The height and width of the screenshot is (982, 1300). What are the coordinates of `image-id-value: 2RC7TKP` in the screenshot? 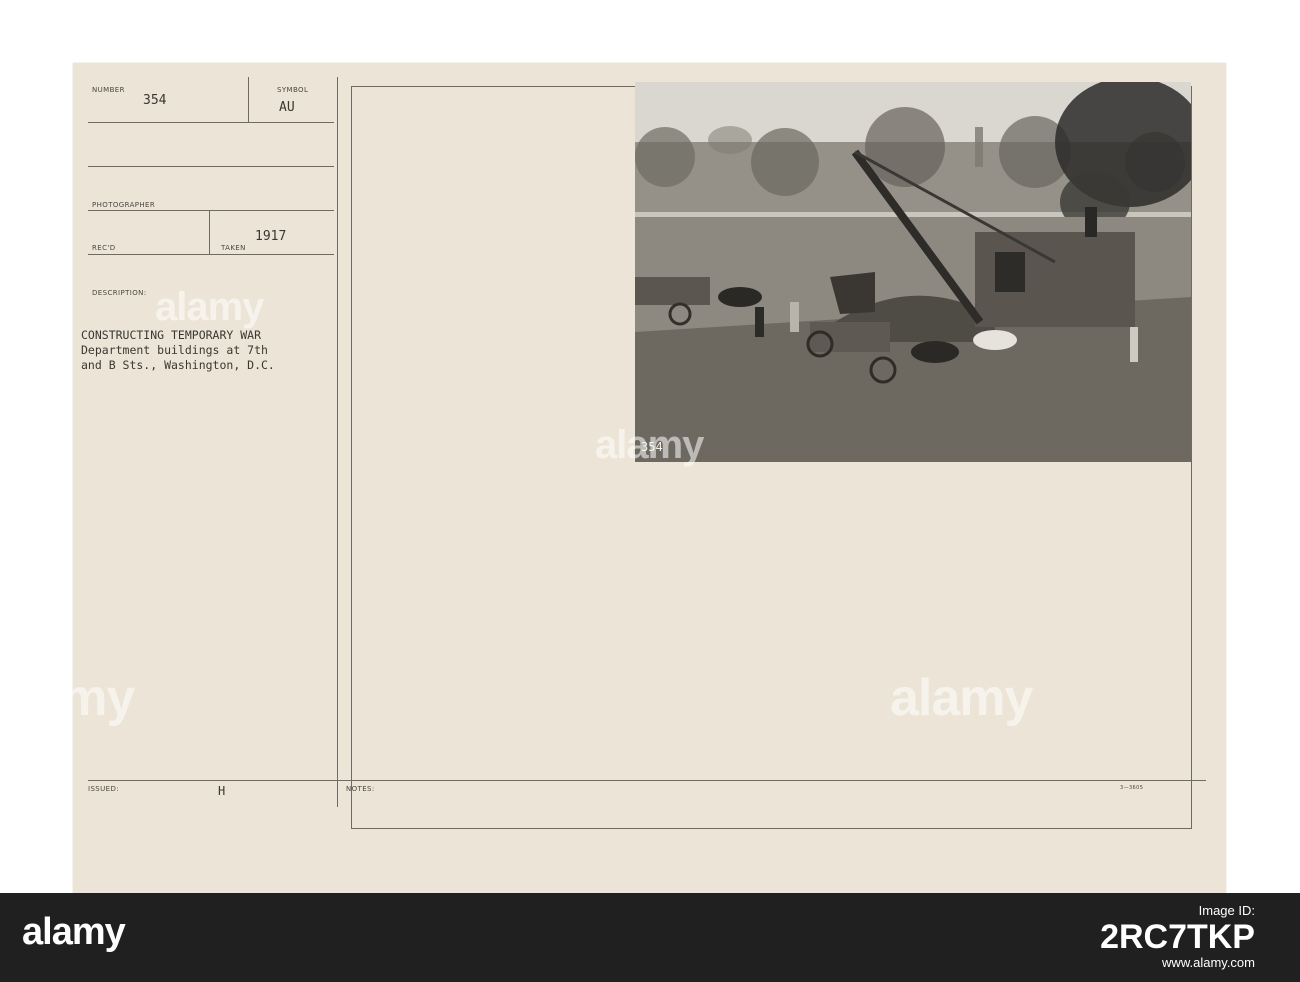 It's located at (1177, 937).